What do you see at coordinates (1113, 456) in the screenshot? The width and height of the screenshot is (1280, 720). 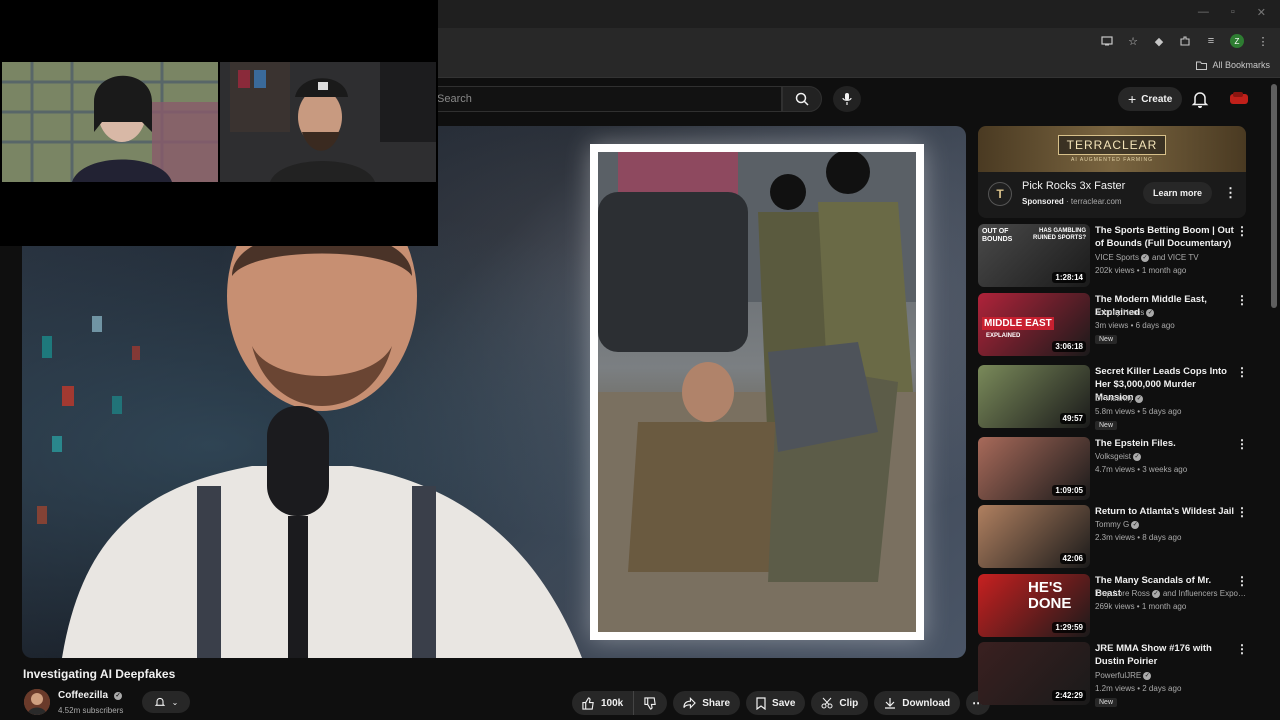 I see `channel-name-text: Volksgeist` at bounding box center [1113, 456].